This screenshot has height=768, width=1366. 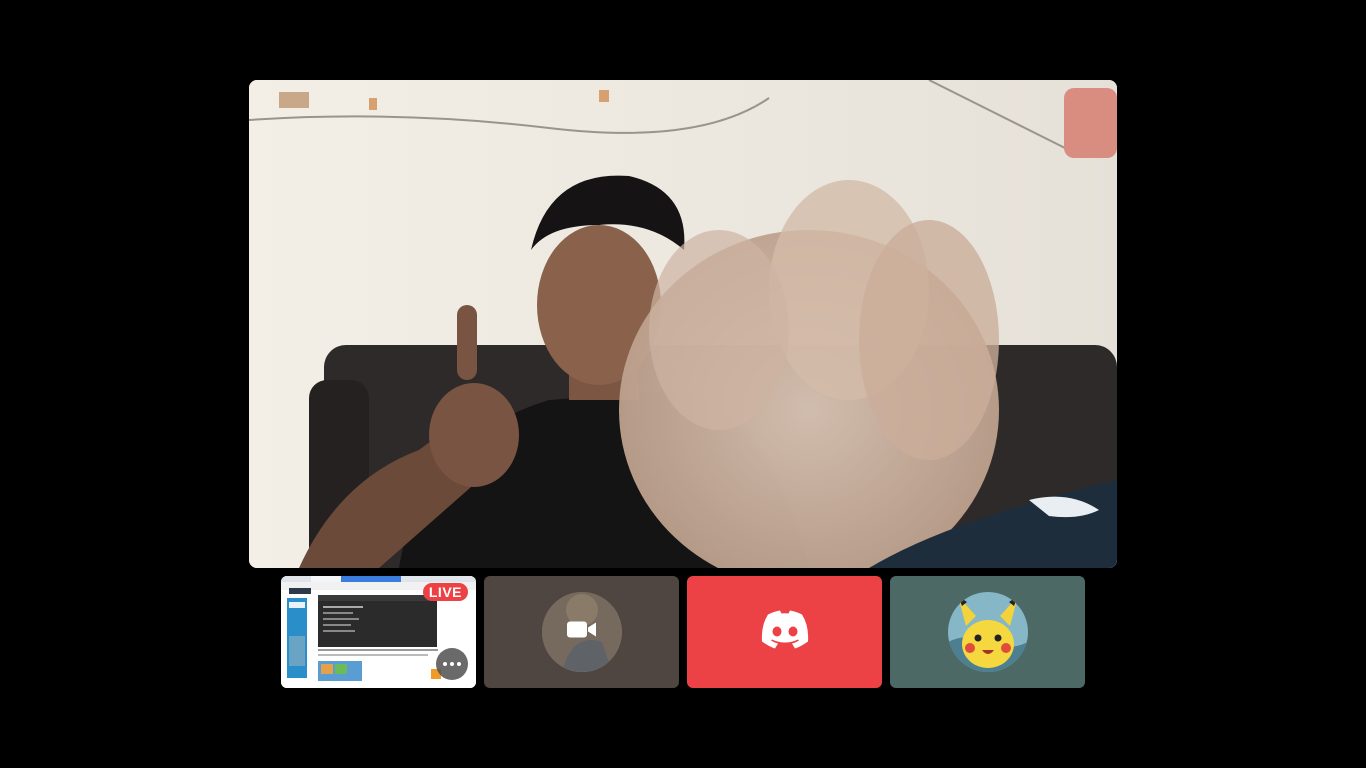 I want to click on participant-tile-strip: LIVE, so click(x=683, y=632).